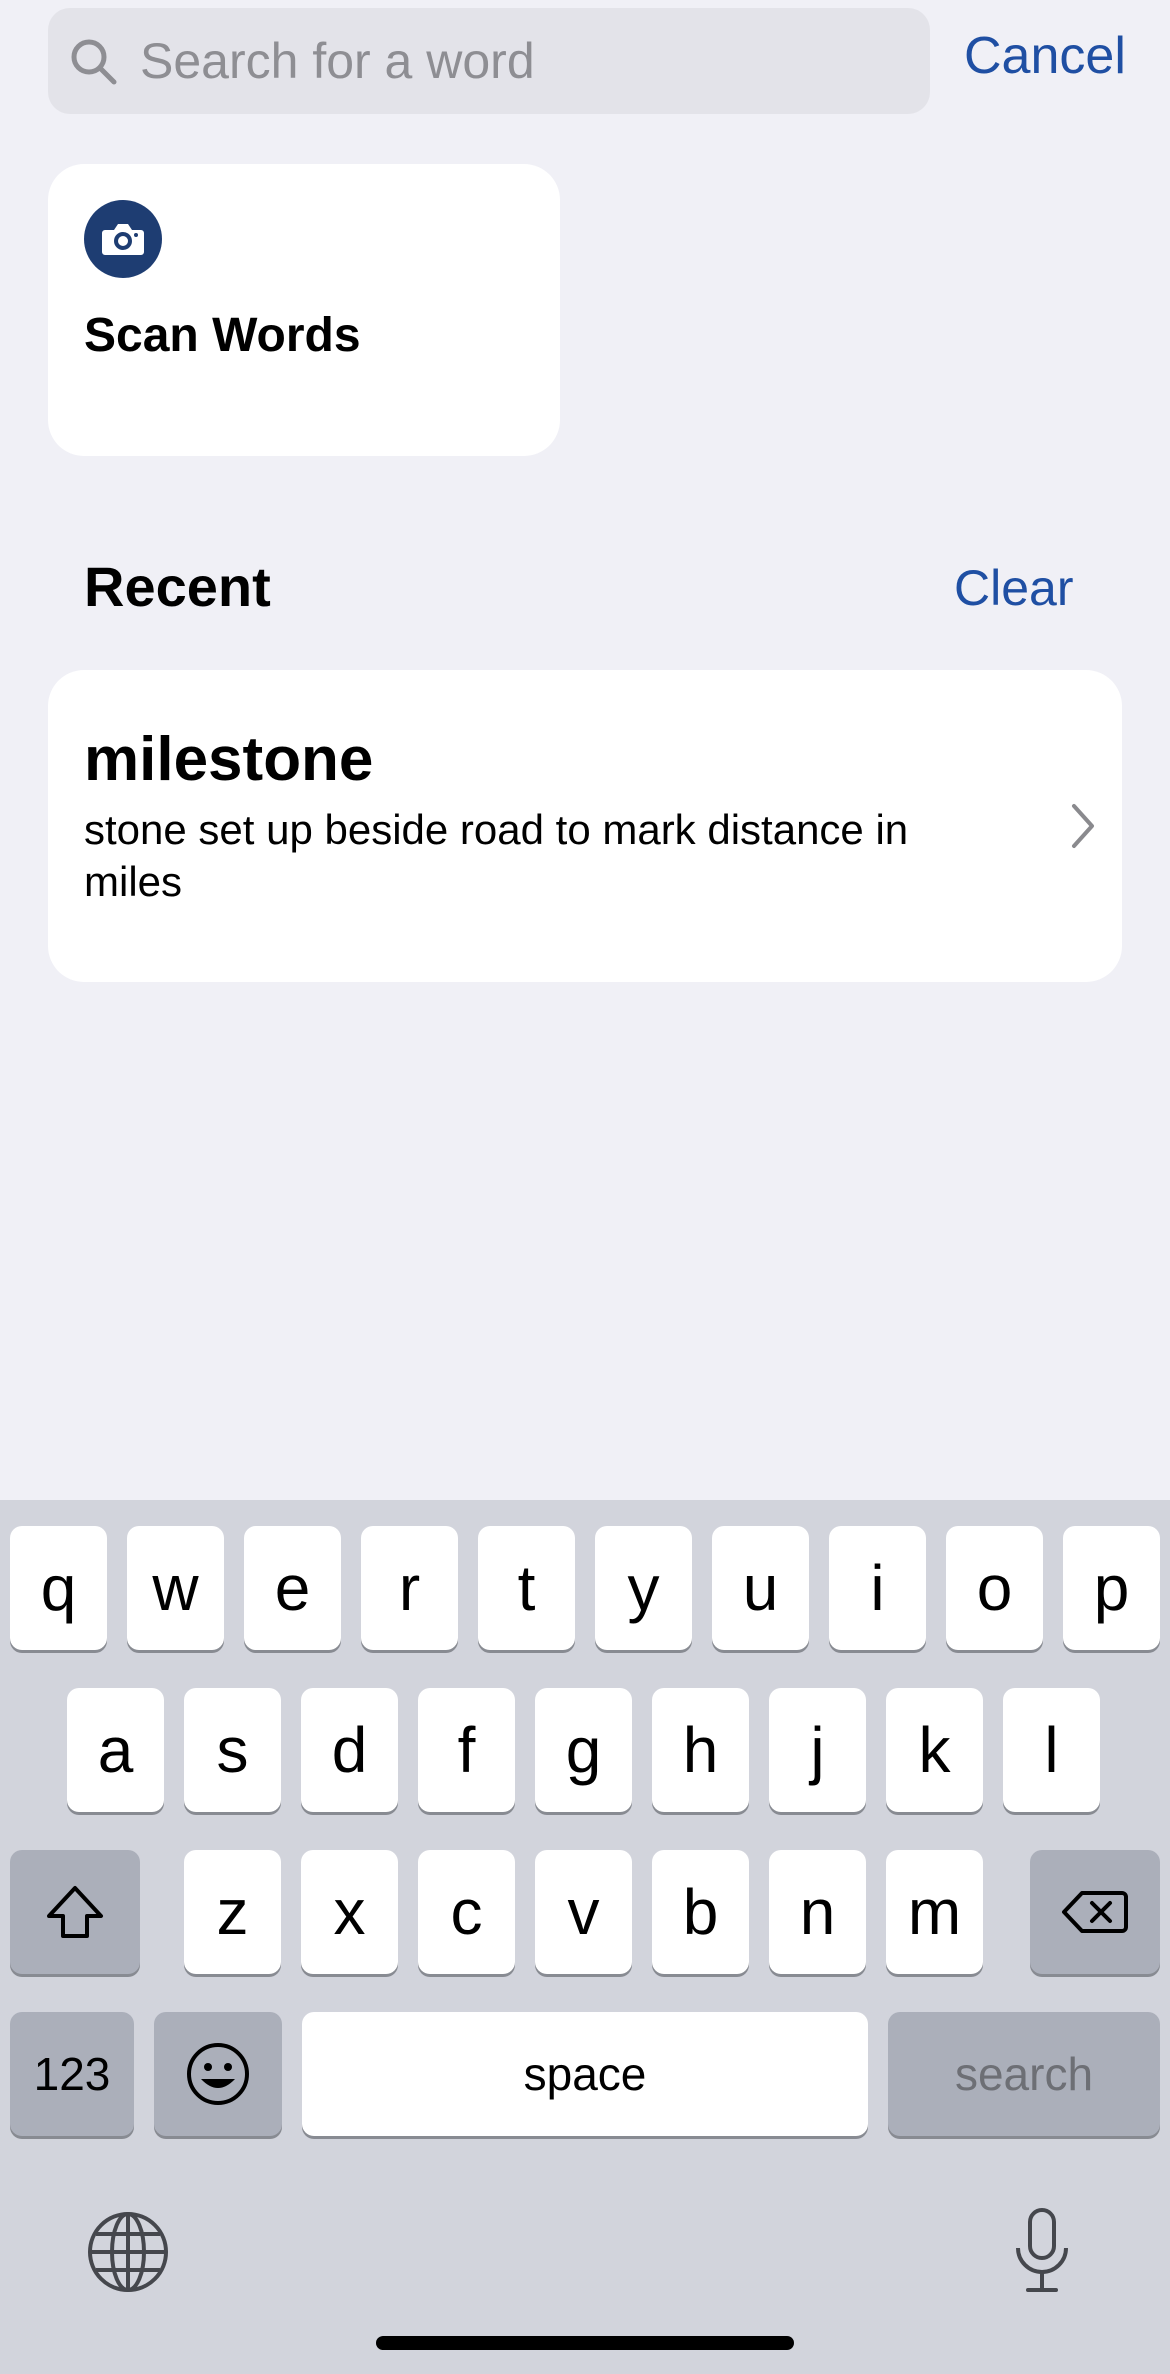 This screenshot has height=2374, width=1170. I want to click on key-n: n, so click(817, 1912).